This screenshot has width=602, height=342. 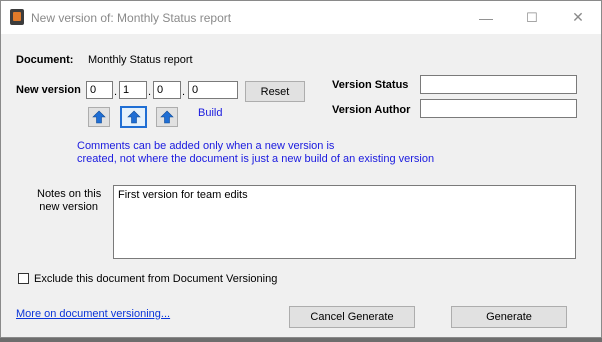 I want to click on window-title: New version of: Monthly Status report, so click(x=131, y=18).